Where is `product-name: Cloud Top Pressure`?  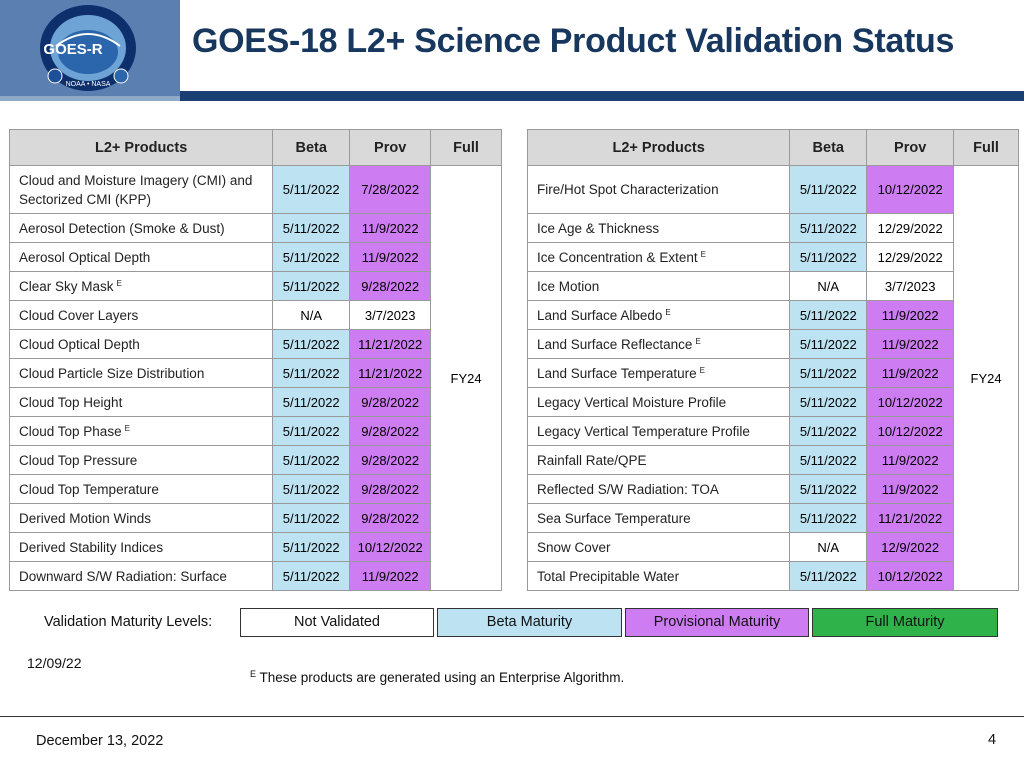
product-name: Cloud Top Pressure is located at coordinates (78, 460).